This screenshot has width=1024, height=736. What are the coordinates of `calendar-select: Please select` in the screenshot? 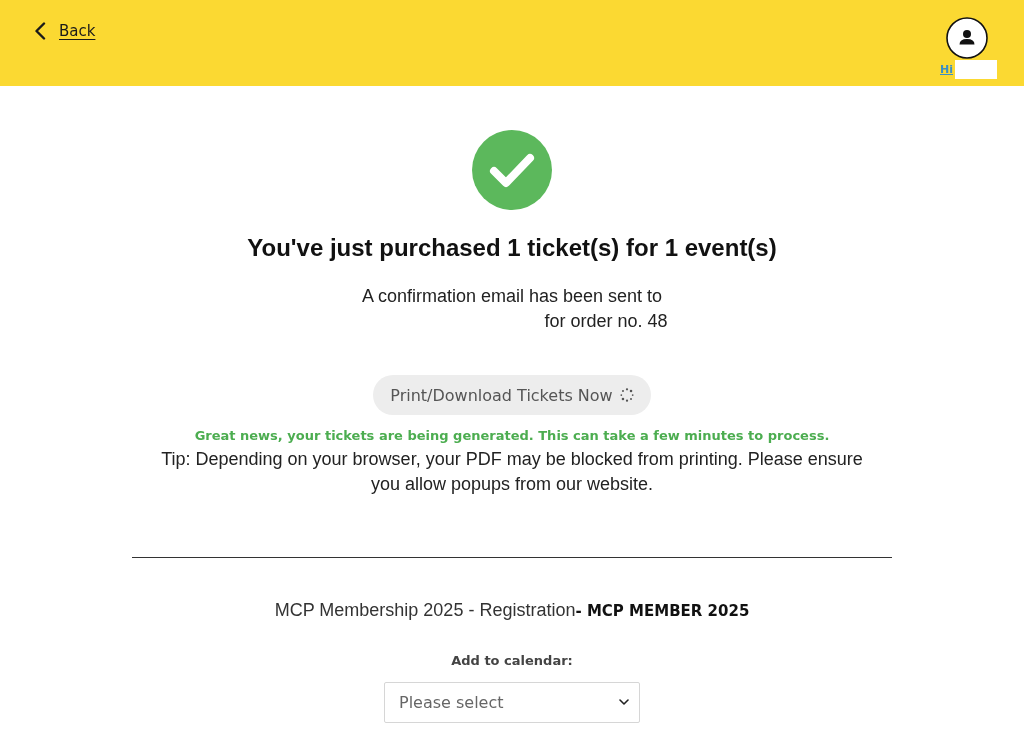 It's located at (512, 702).